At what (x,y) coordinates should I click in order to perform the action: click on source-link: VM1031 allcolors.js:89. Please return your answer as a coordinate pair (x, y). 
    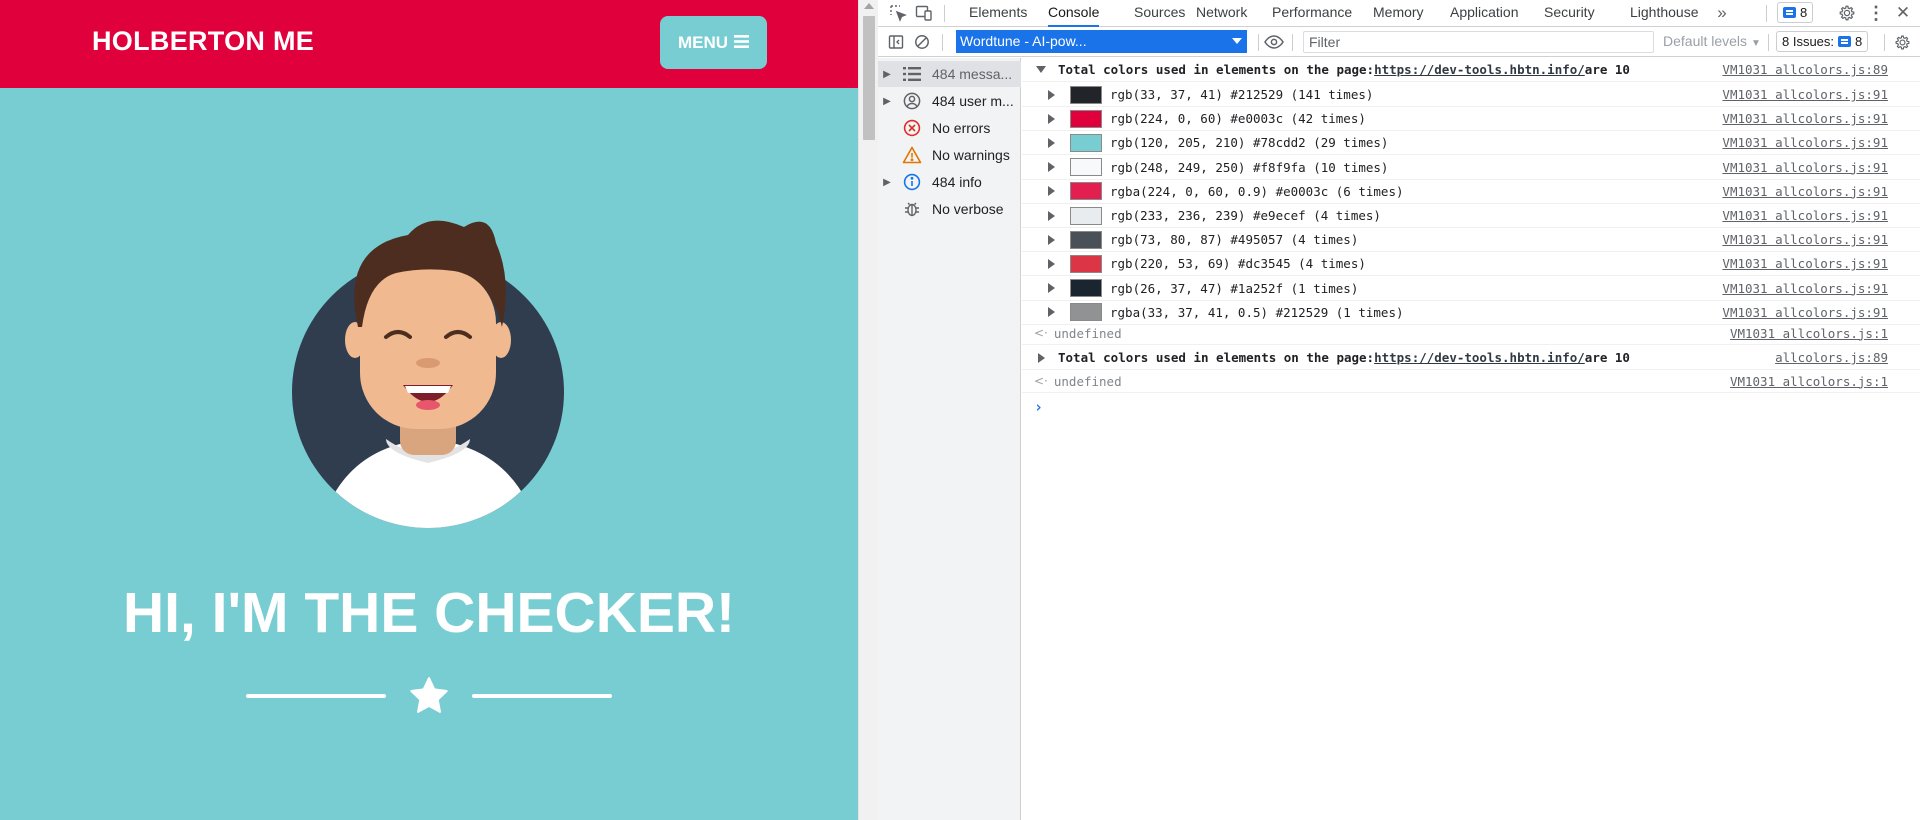
    Looking at the image, I should click on (1805, 69).